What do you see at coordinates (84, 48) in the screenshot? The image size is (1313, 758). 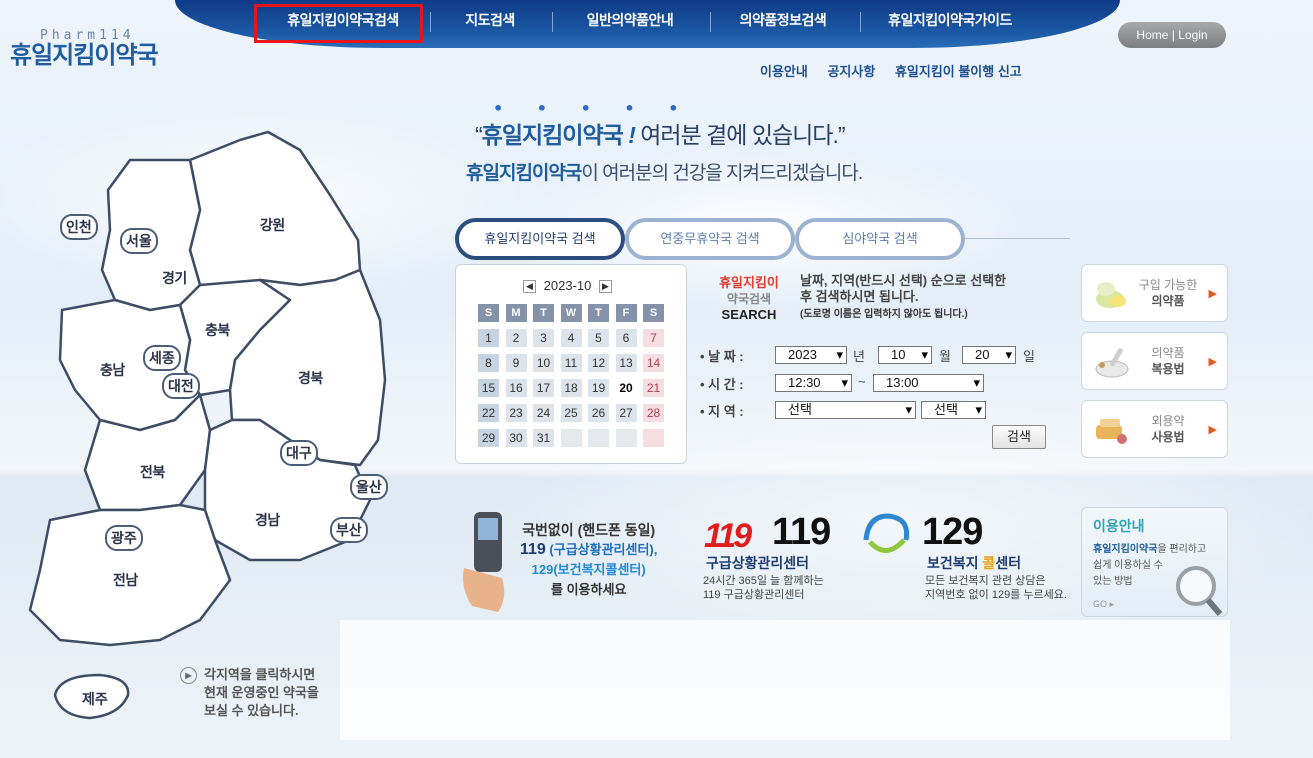 I see `site-logo: Pharm114 휴일지킴이약국` at bounding box center [84, 48].